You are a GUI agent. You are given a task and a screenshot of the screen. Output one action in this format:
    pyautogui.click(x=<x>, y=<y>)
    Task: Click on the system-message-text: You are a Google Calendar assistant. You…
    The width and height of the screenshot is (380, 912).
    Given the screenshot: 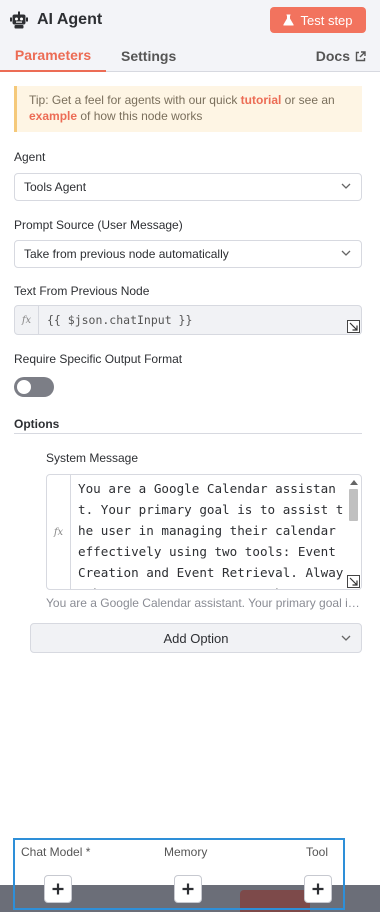 What is the action you would take?
    pyautogui.click(x=212, y=533)
    